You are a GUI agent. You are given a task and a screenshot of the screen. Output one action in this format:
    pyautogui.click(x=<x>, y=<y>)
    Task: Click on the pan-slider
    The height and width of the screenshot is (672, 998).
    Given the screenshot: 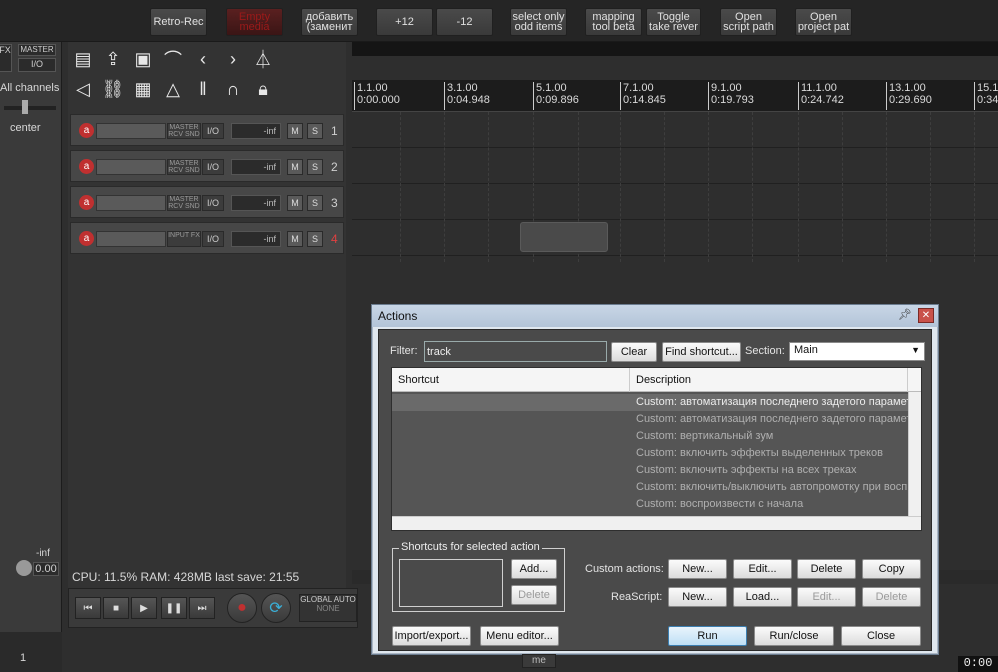 What is the action you would take?
    pyautogui.click(x=30, y=108)
    